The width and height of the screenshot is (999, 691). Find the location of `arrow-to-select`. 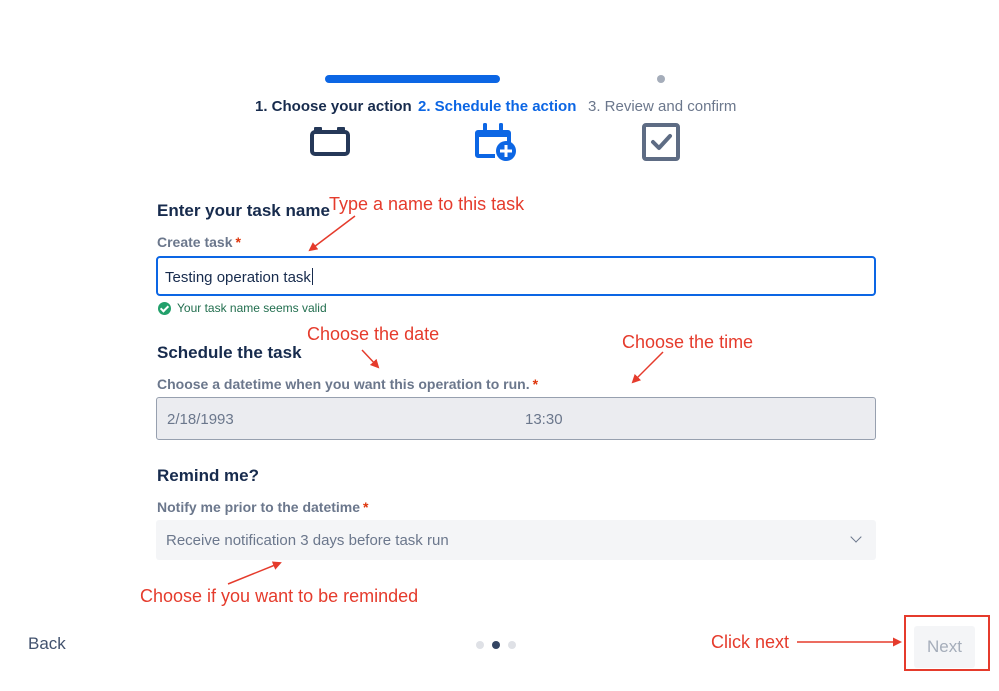

arrow-to-select is located at coordinates (254, 573).